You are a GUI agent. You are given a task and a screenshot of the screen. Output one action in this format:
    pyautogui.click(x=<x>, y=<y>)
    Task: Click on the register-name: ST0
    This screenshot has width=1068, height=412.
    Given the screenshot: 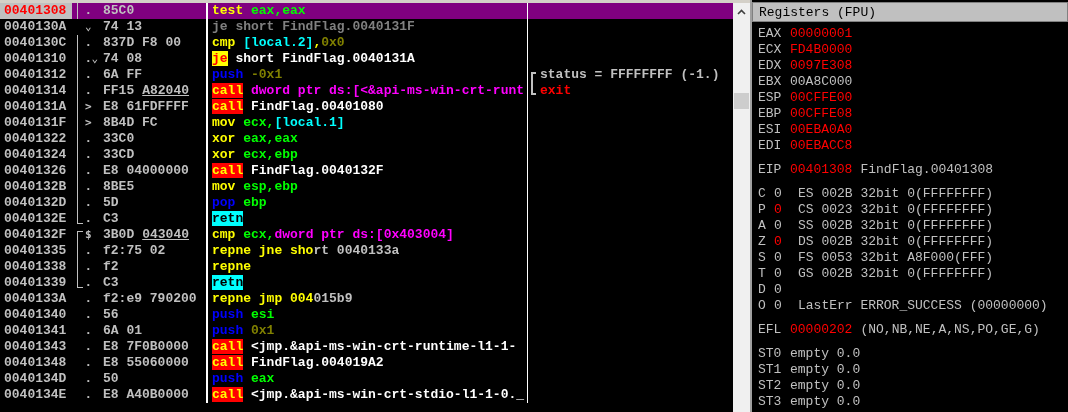 What is the action you would take?
    pyautogui.click(x=770, y=354)
    